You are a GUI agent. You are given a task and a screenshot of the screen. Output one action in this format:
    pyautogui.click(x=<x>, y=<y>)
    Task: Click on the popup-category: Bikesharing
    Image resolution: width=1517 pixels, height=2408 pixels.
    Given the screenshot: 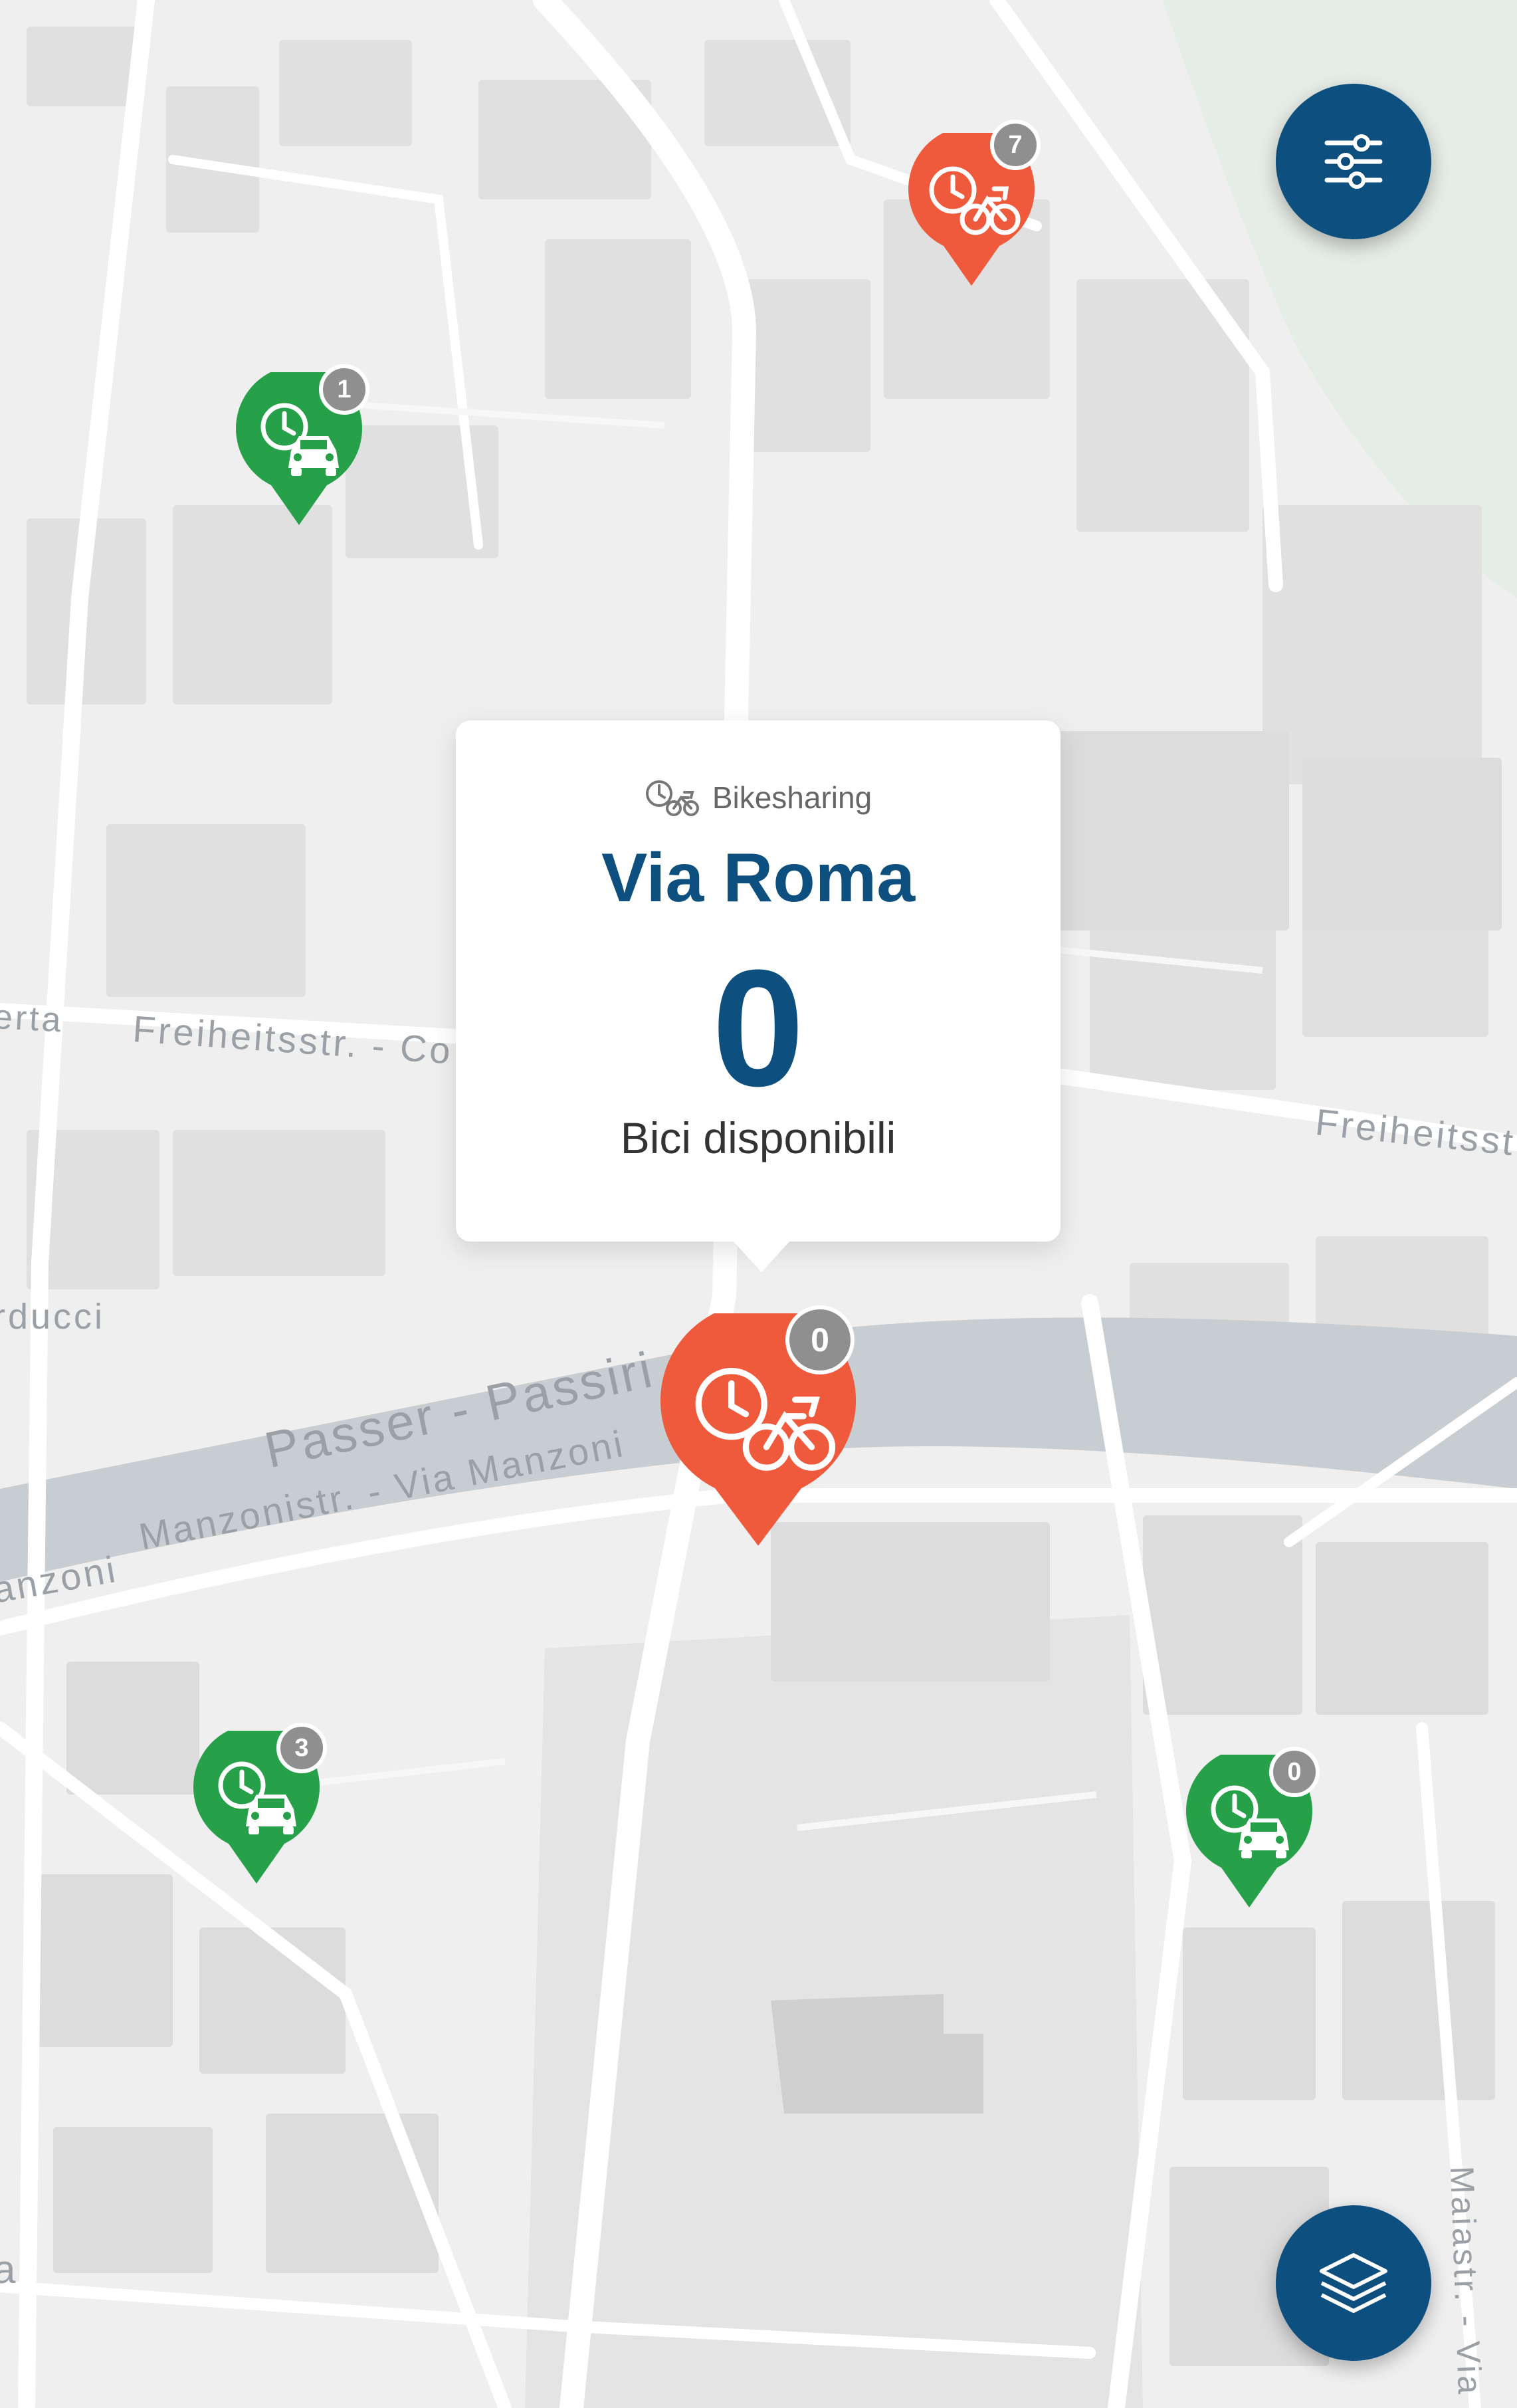 What is the action you would take?
    pyautogui.click(x=758, y=798)
    